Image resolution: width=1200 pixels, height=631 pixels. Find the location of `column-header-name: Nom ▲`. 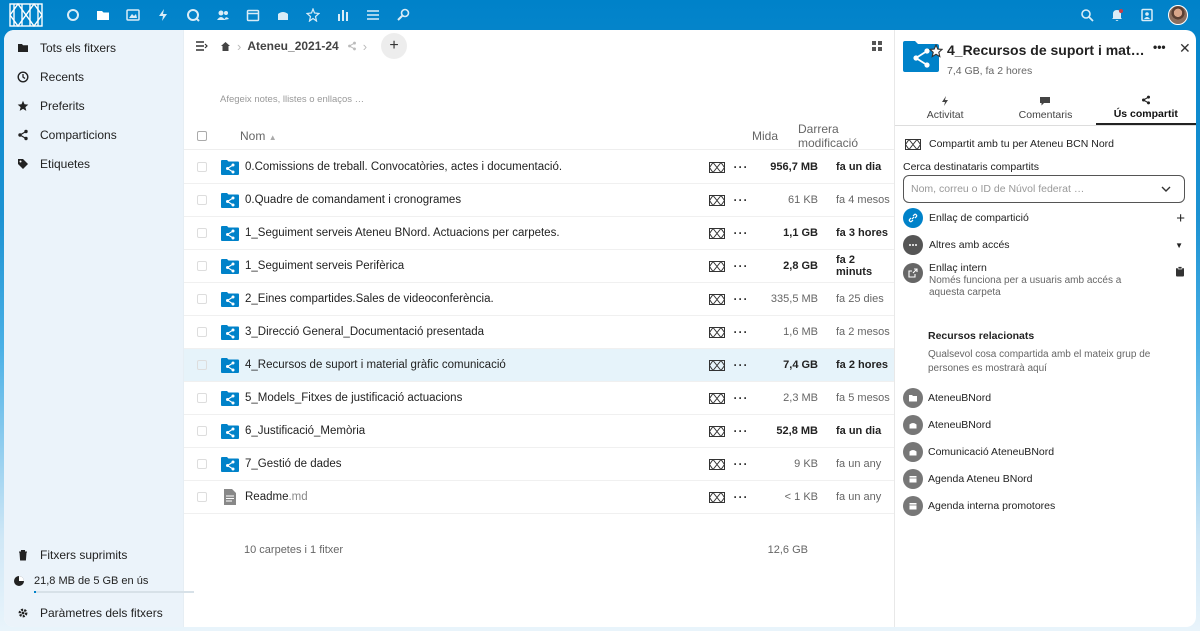

column-header-name: Nom ▲ is located at coordinates (485, 136).